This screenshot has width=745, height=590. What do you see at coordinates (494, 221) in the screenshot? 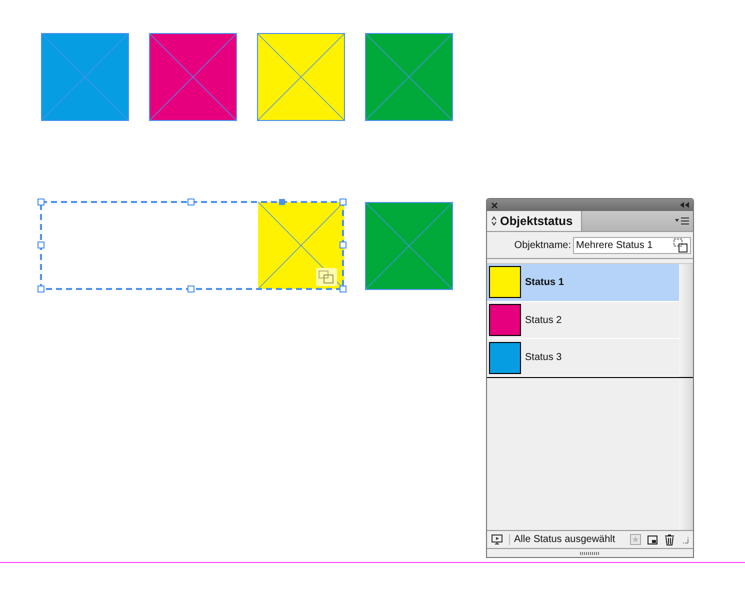
I see `up-down-icon` at bounding box center [494, 221].